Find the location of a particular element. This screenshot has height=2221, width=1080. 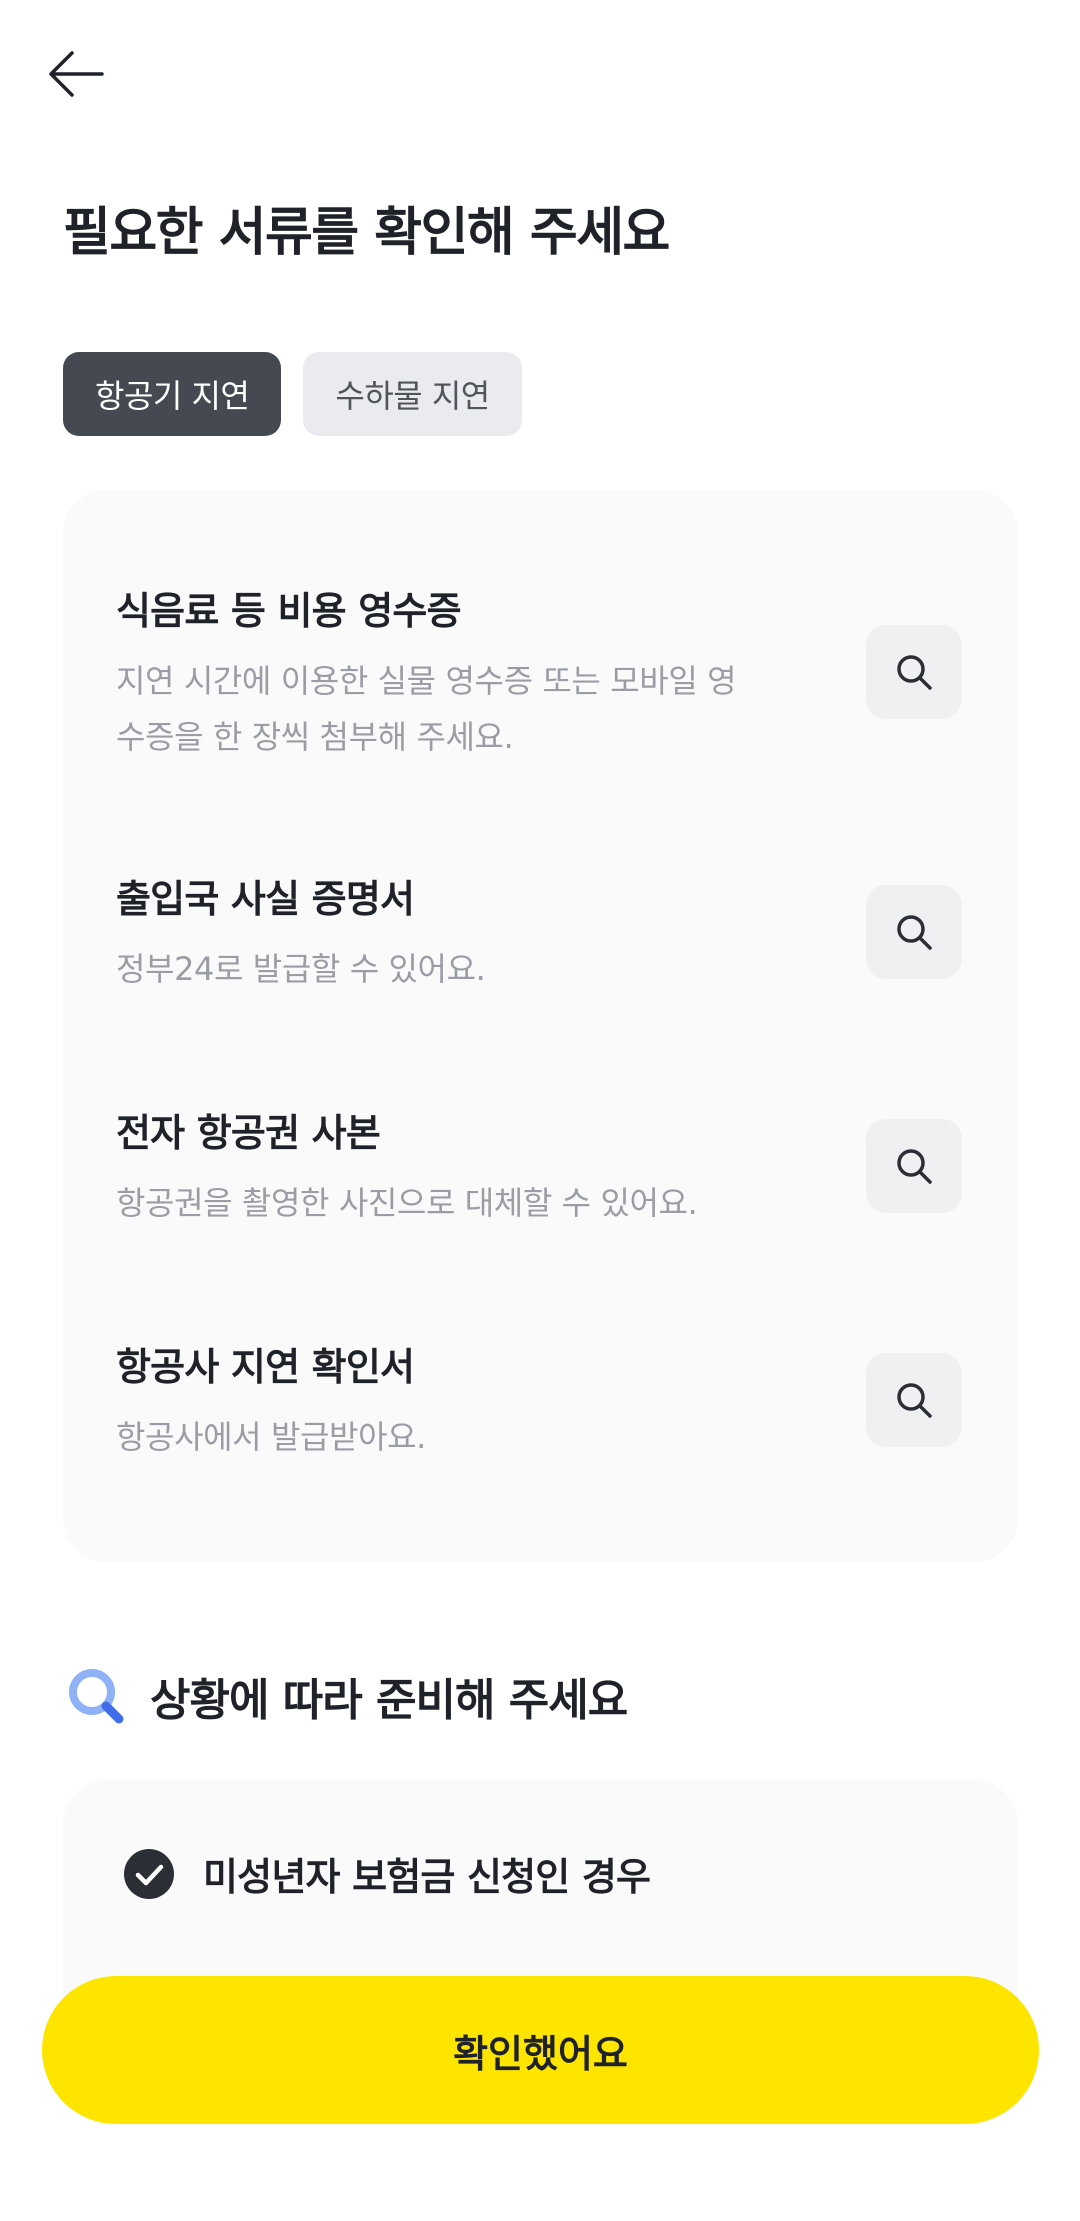

immigration-search-button is located at coordinates (914, 932).